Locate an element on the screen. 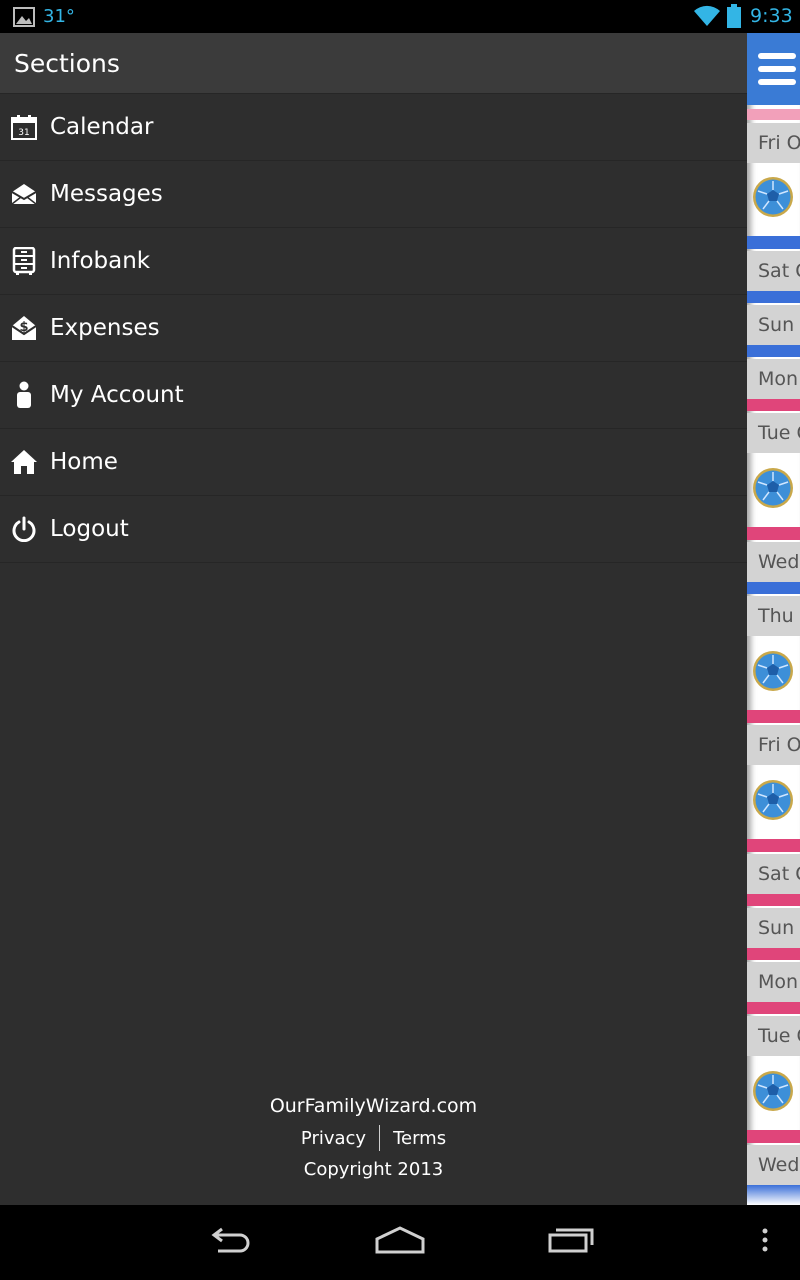  wifi-icon is located at coordinates (707, 15).